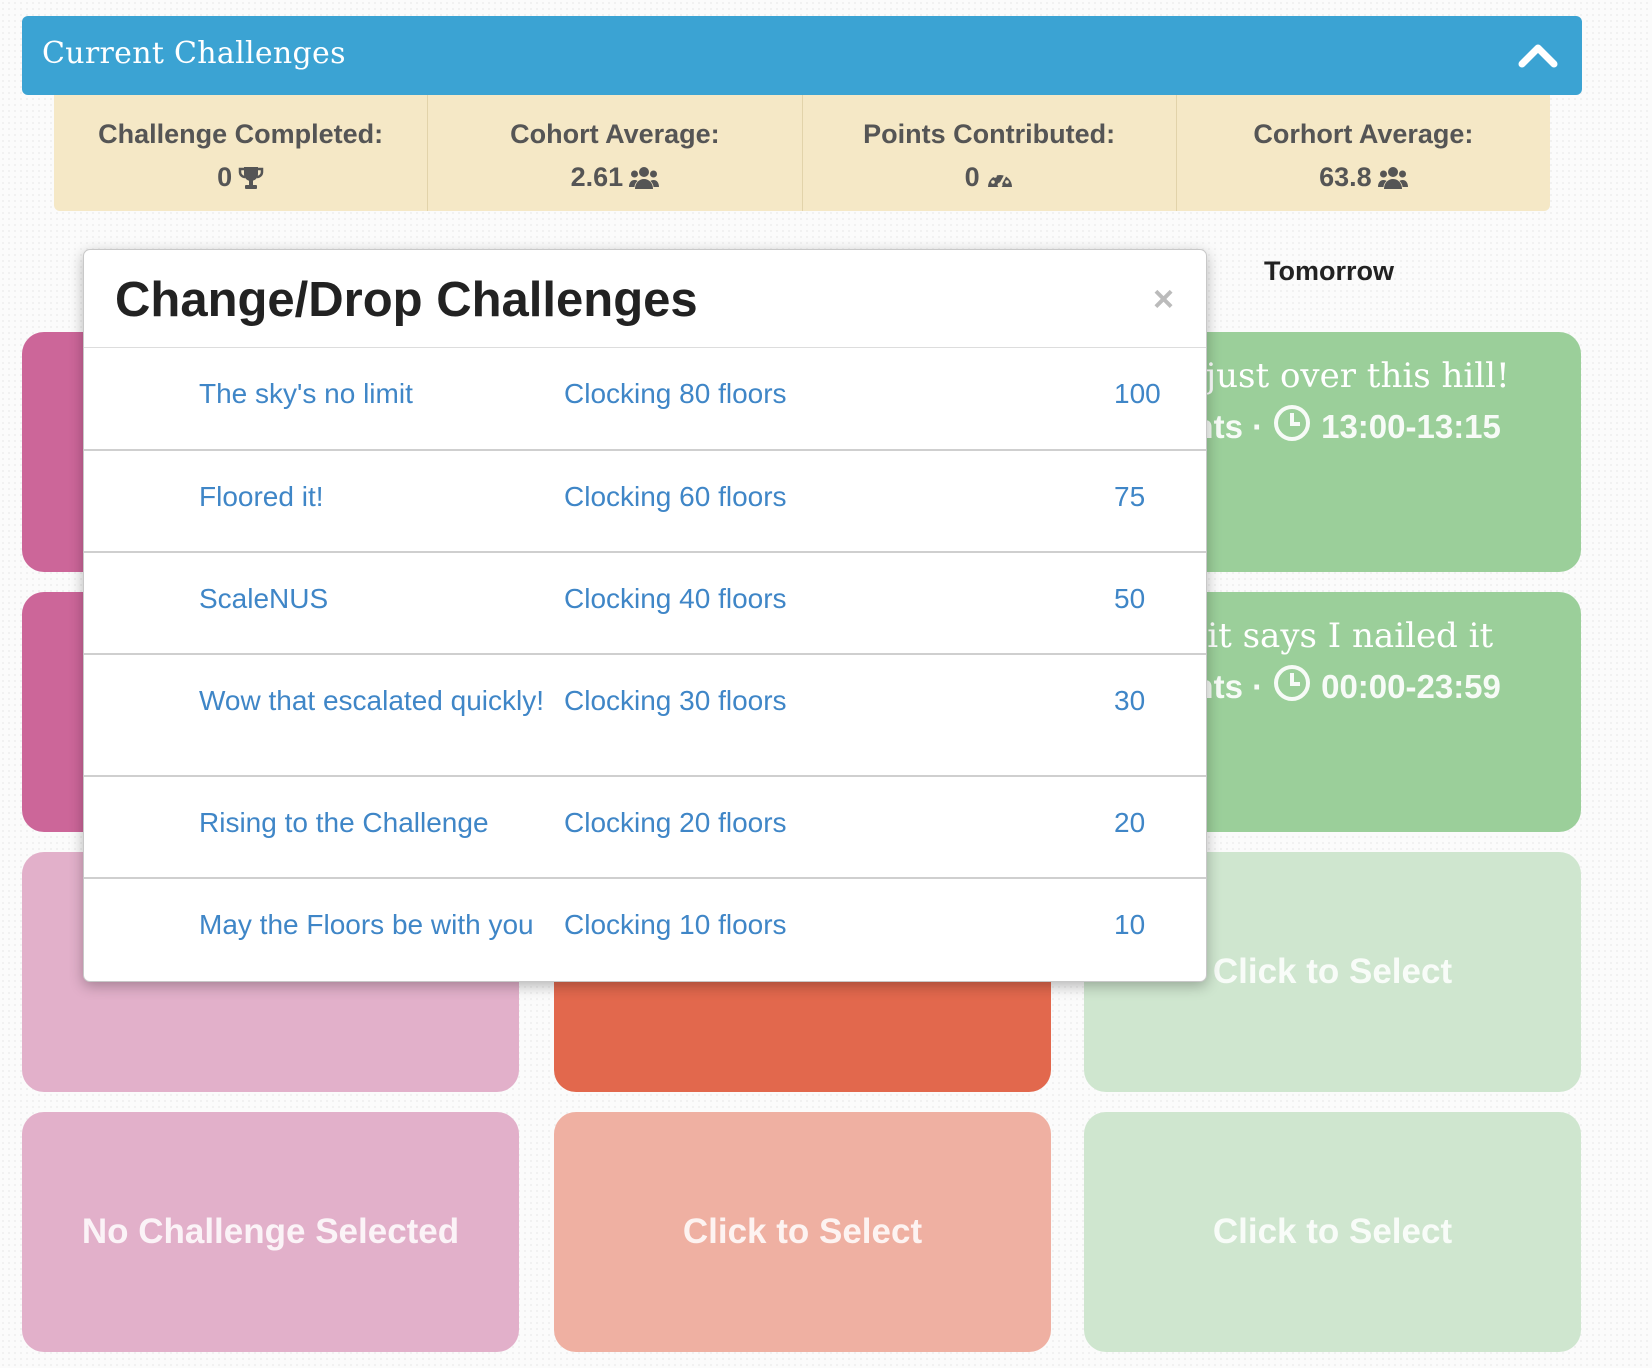 This screenshot has height=1368, width=1652. Describe the element at coordinates (374, 599) in the screenshot. I see `challenge-name: ScaleNUS` at that location.